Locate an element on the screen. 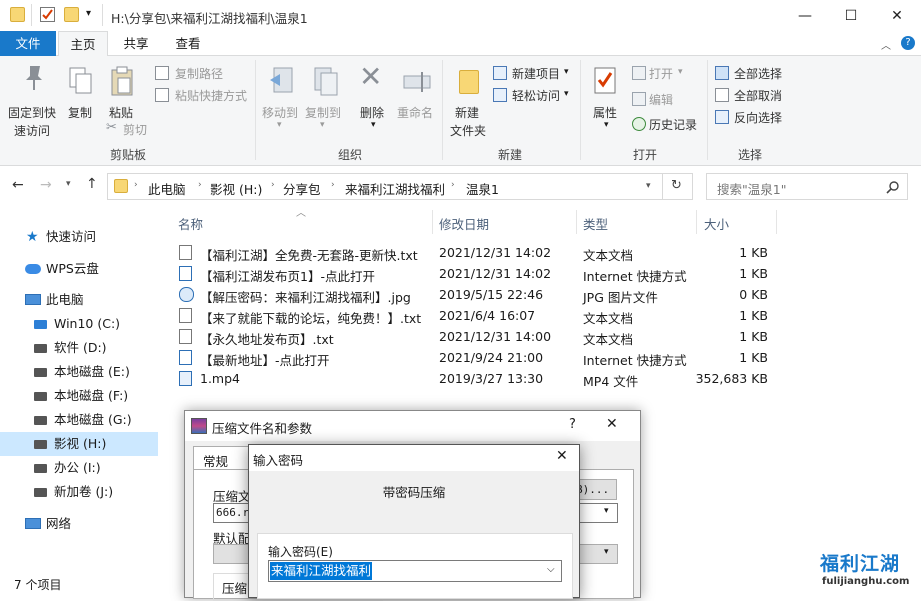  nav-drive-j: 新加卷 (J:) is located at coordinates (79, 492).